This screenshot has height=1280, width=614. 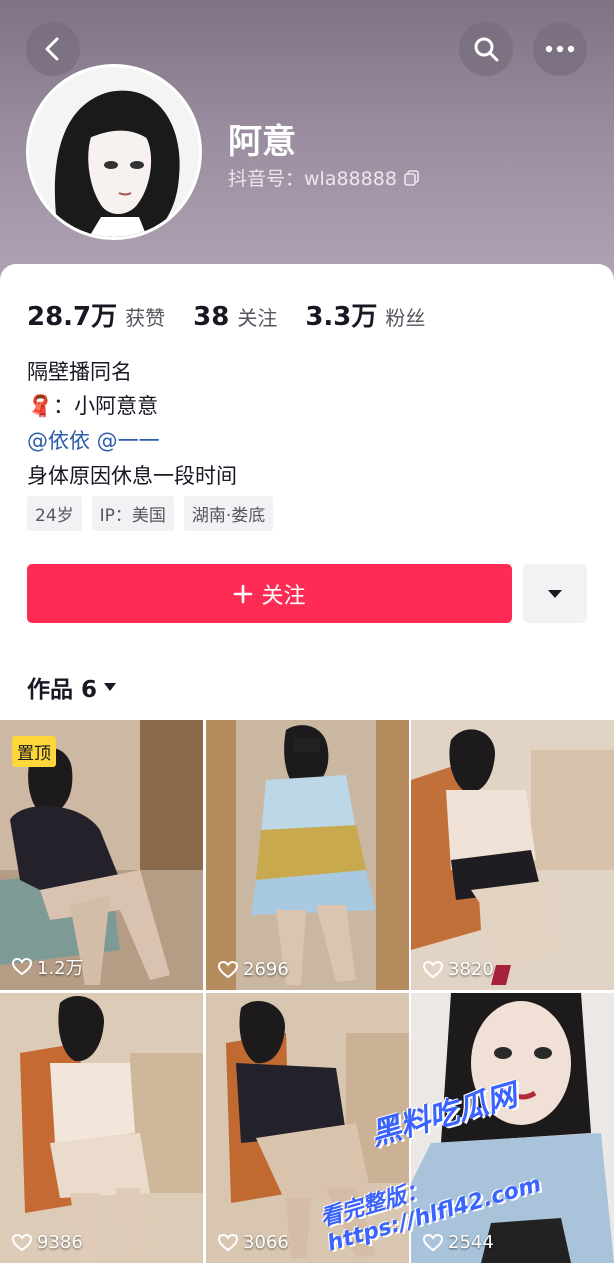 What do you see at coordinates (60, 968) in the screenshot?
I see `video-likes-count: 1.2万` at bounding box center [60, 968].